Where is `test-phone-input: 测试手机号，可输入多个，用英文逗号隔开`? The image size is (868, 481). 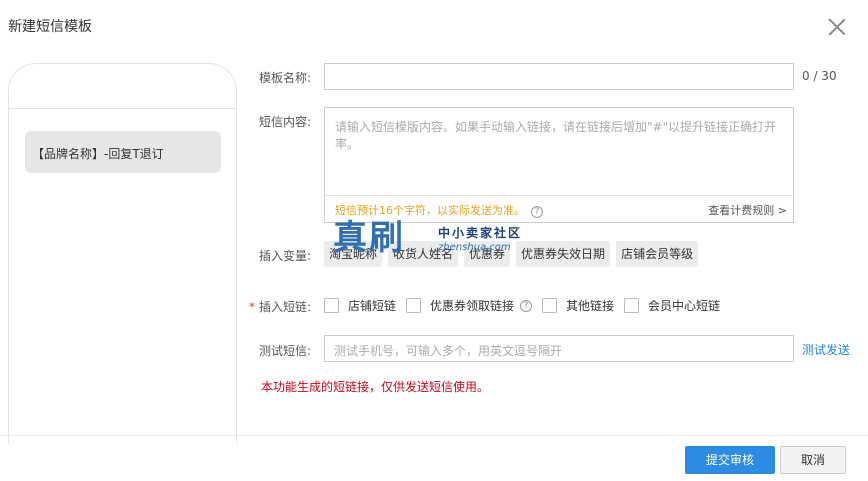
test-phone-input: 测试手机号，可输入多个，用英文逗号隔开 is located at coordinates (559, 348).